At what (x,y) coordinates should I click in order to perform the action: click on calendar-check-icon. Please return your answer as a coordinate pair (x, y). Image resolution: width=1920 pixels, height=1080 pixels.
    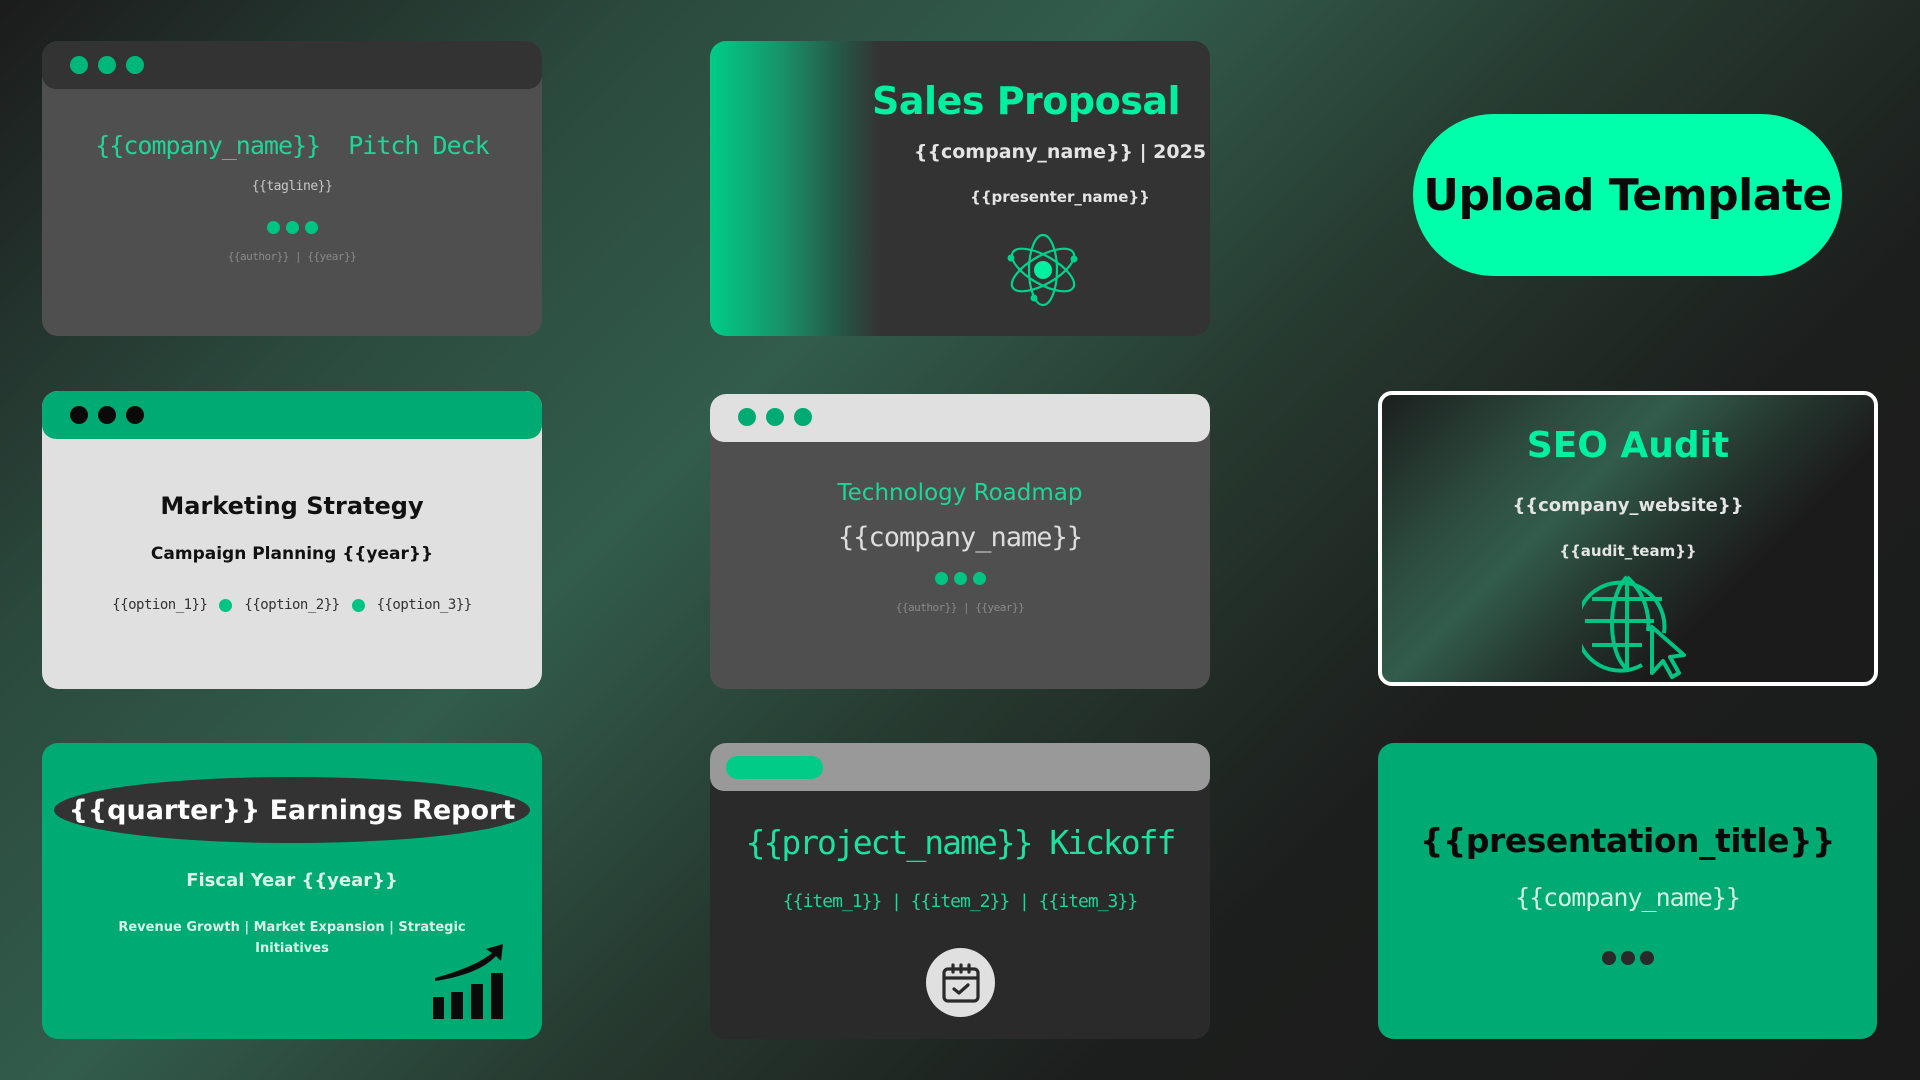
    Looking at the image, I should click on (960, 982).